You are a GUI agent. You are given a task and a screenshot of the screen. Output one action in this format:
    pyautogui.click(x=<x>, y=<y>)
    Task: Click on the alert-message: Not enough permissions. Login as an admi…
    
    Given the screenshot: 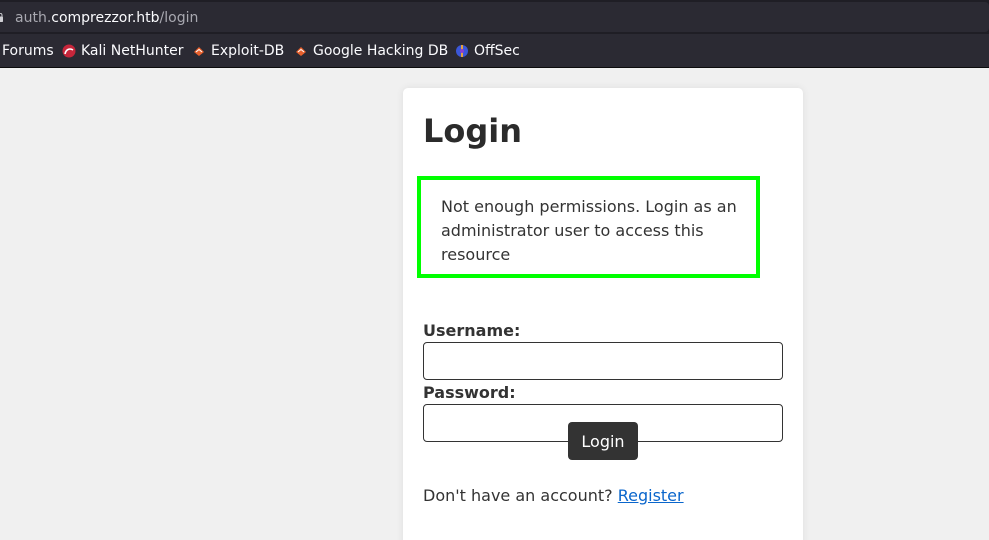 What is the action you would take?
    pyautogui.click(x=589, y=230)
    